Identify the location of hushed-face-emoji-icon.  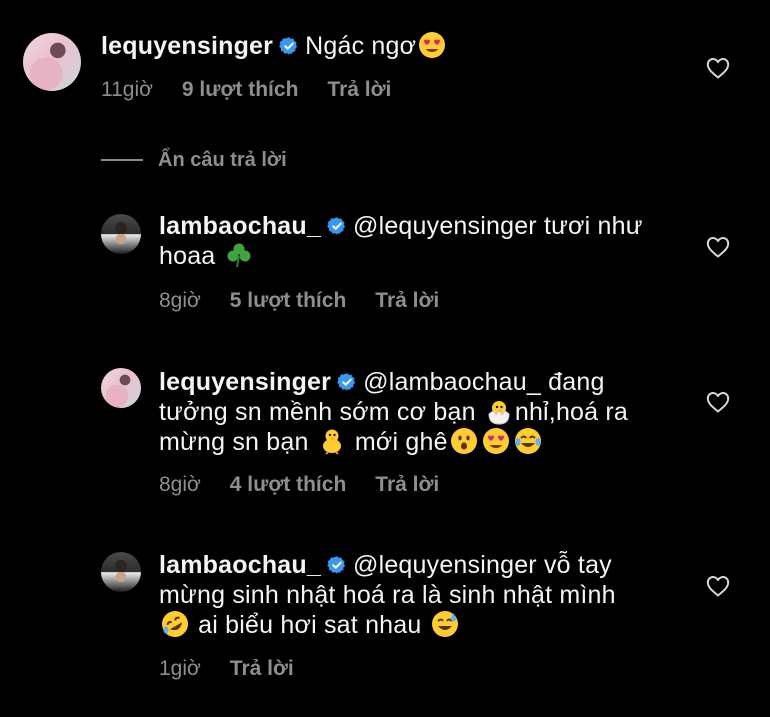
(464, 441).